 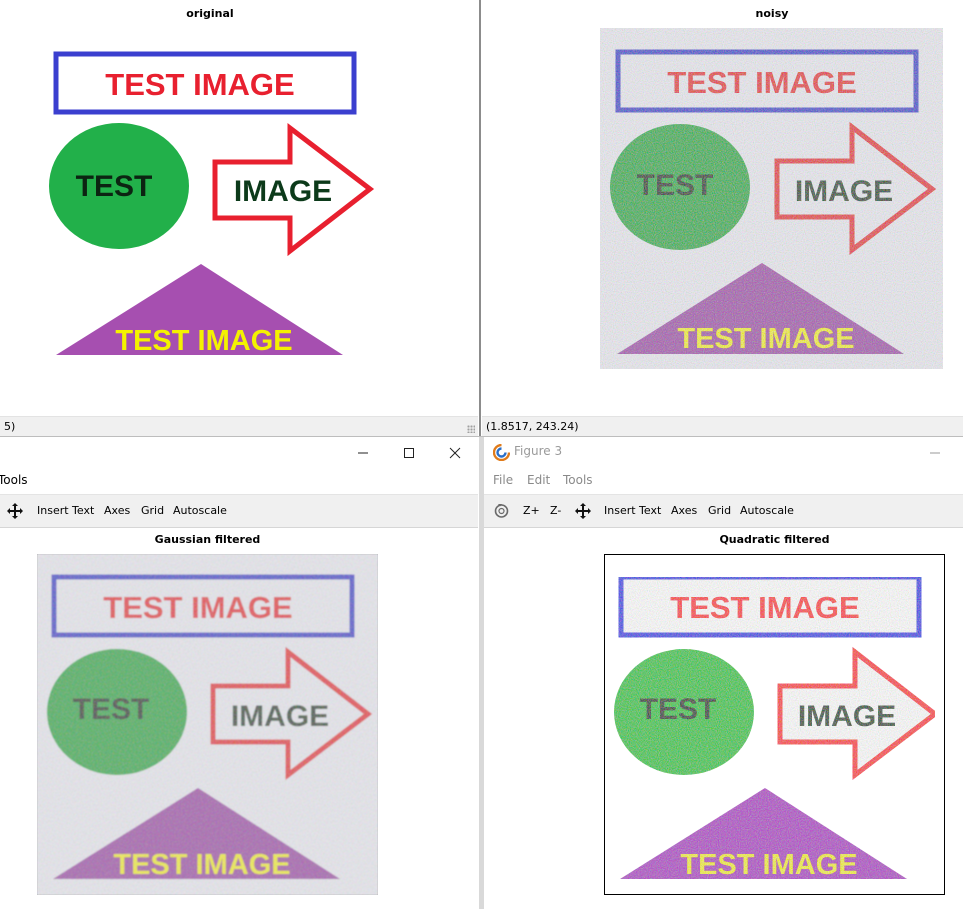 What do you see at coordinates (532, 426) in the screenshot?
I see `coordinate-readout: (1.8517, 243.24)` at bounding box center [532, 426].